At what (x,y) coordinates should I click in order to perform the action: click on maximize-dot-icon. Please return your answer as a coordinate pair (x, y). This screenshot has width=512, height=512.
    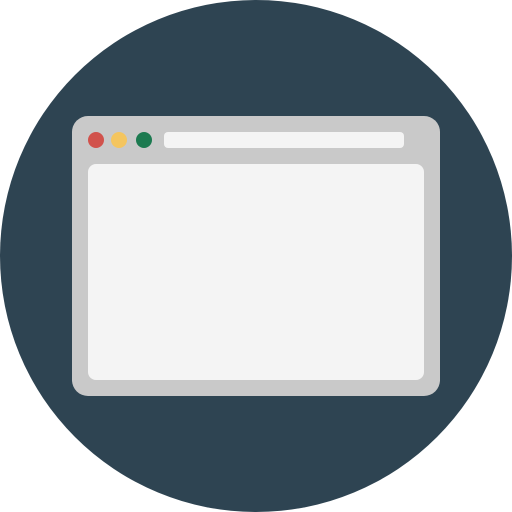
    Looking at the image, I should click on (144, 140).